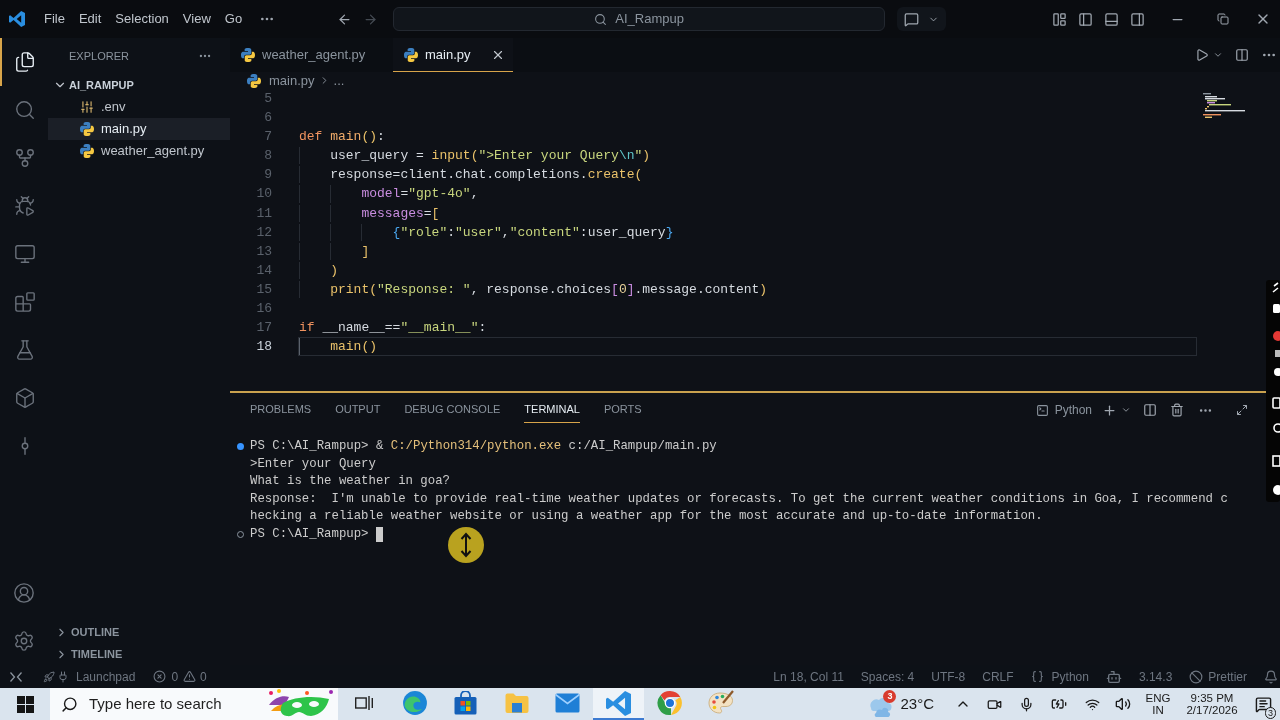 The image size is (1280, 720). What do you see at coordinates (1155, 676) in the screenshot?
I see `status-item: 3.14.3` at bounding box center [1155, 676].